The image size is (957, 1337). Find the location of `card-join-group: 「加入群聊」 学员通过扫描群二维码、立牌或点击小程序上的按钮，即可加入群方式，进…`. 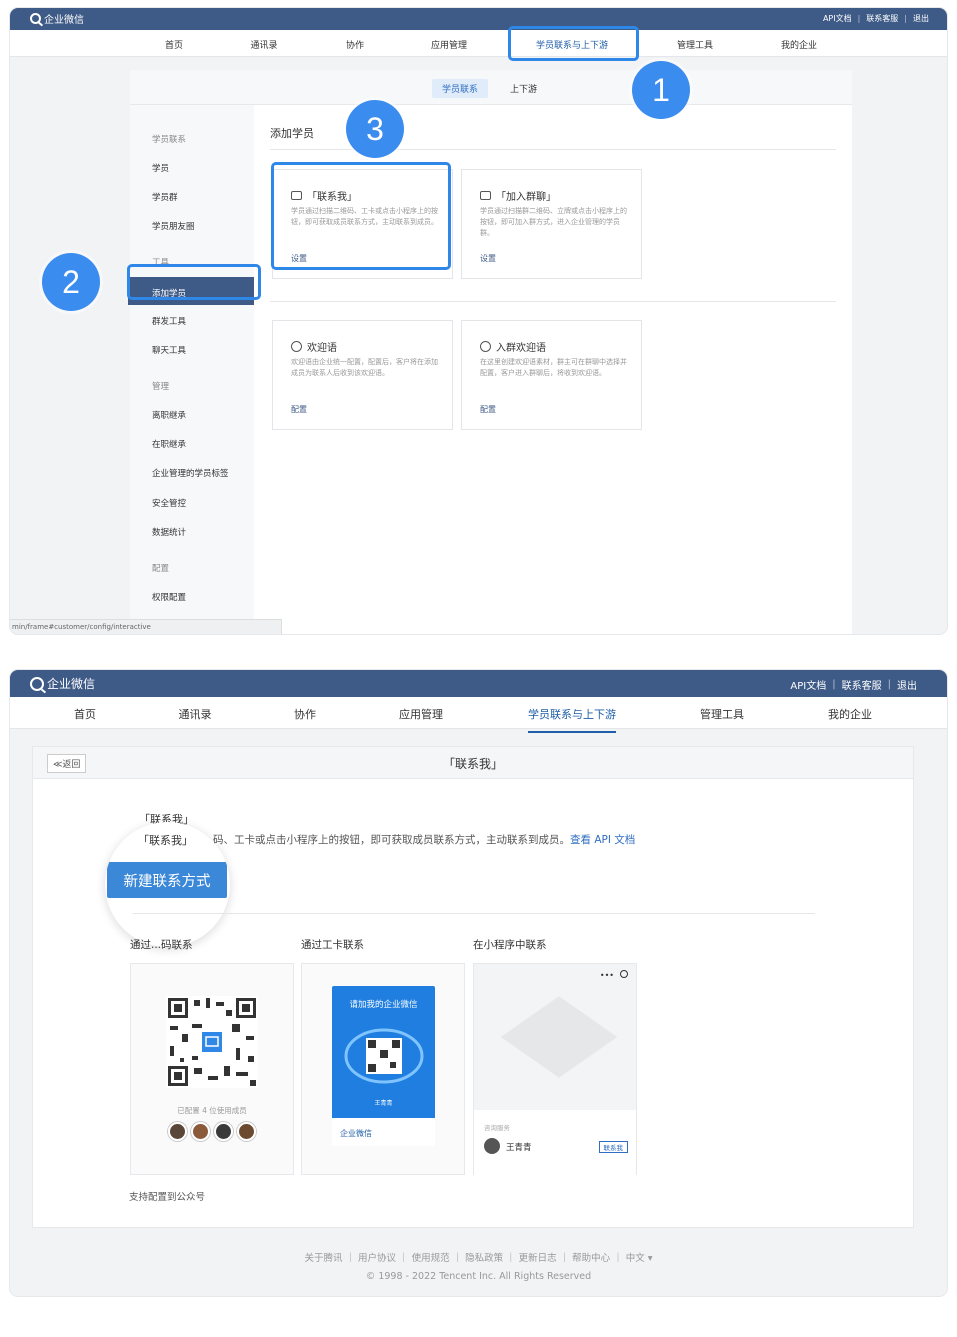

card-join-group: 「加入群聊」 学员通过扫描群二维码、立牌或点击小程序上的按钮，即可加入群方式，进… is located at coordinates (551, 224).